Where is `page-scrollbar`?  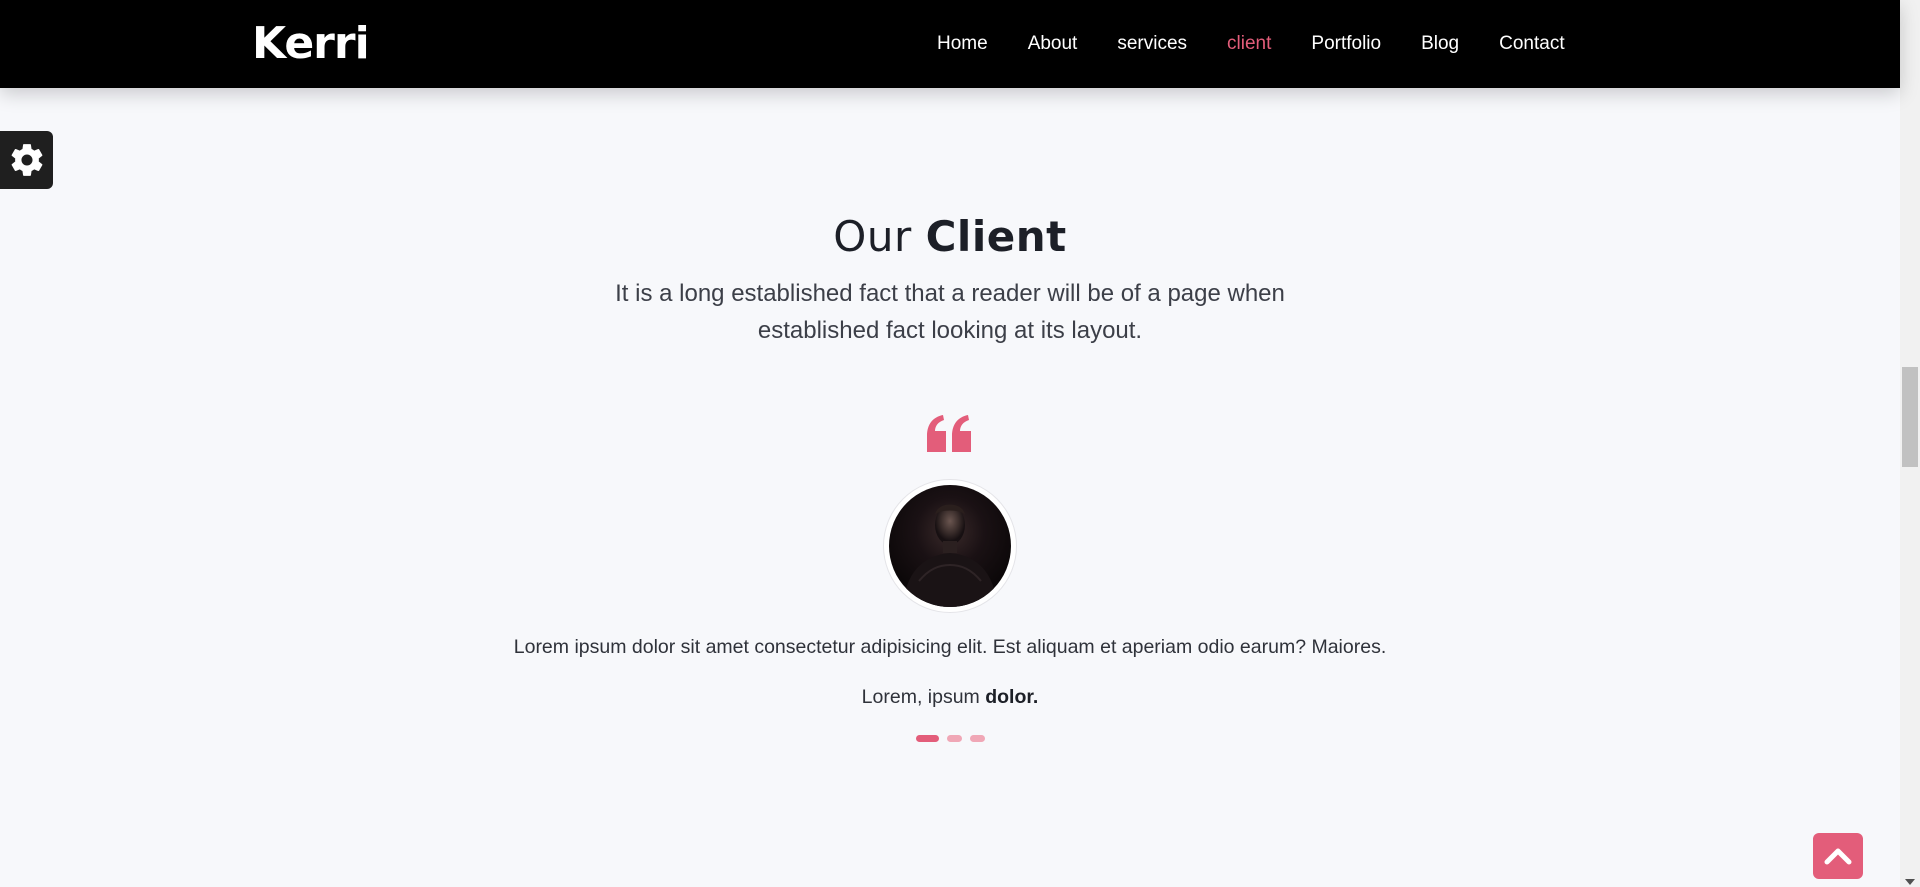
page-scrollbar is located at coordinates (1910, 443).